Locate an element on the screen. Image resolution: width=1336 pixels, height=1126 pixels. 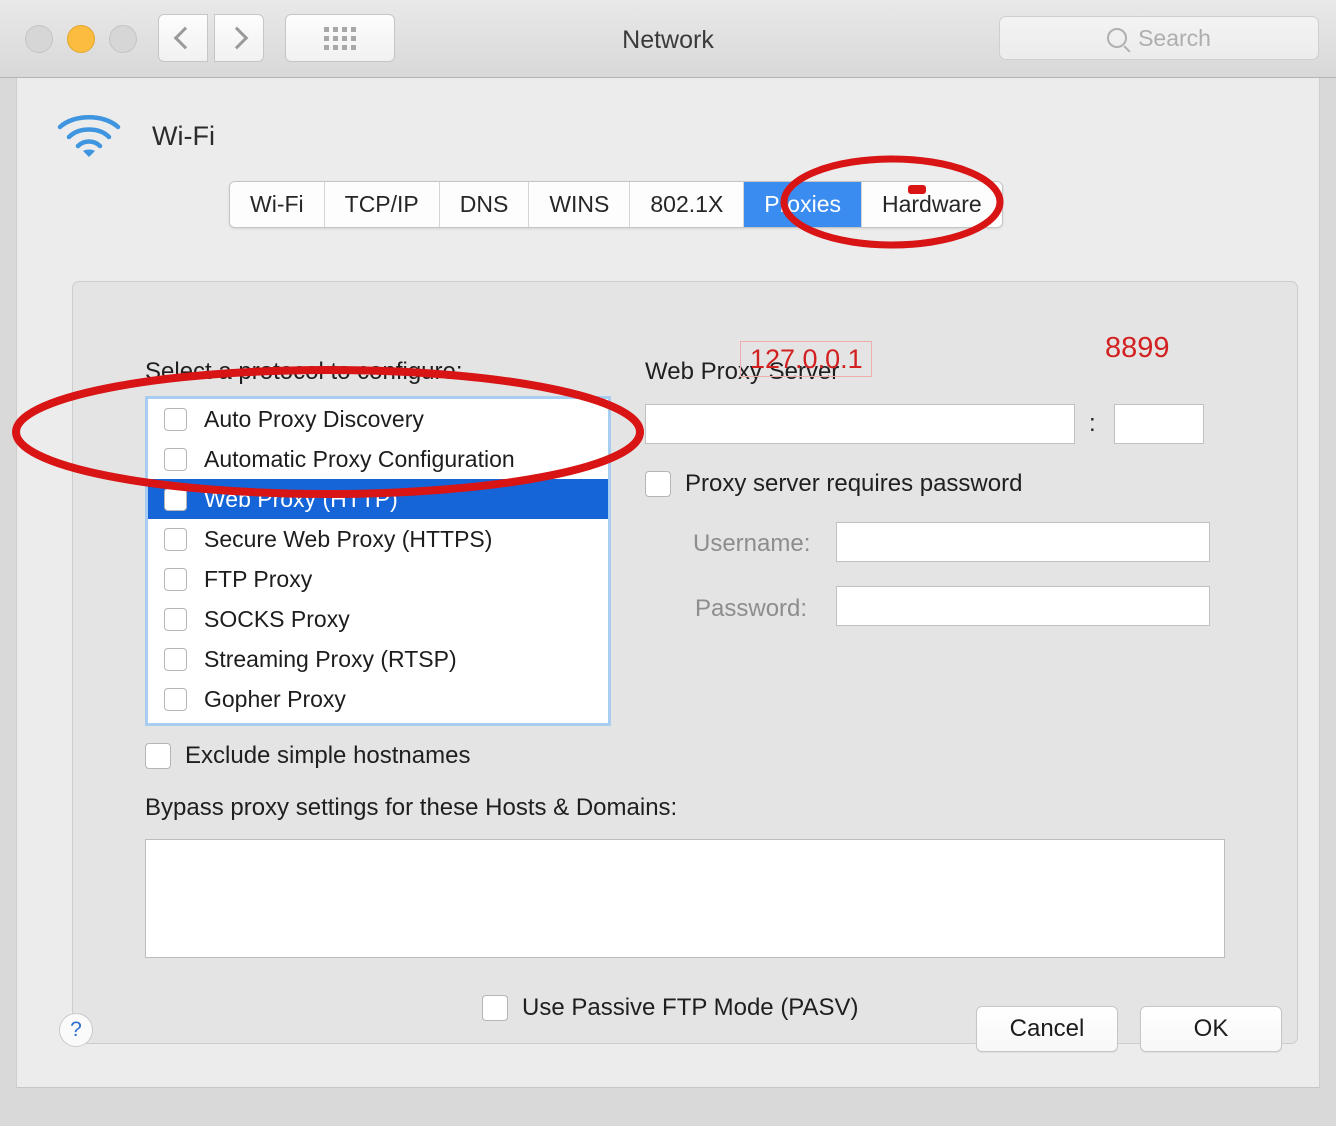
checkbox-gopher-proxy is located at coordinates (175, 699).